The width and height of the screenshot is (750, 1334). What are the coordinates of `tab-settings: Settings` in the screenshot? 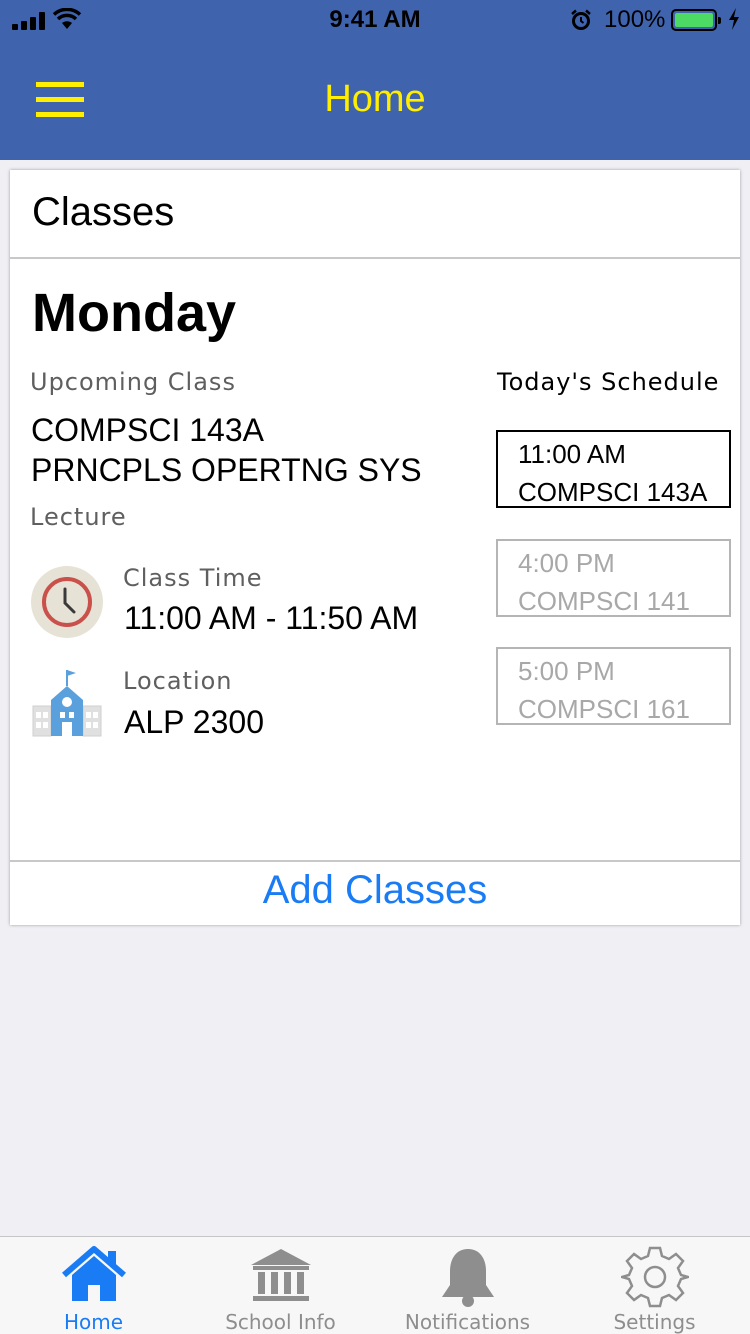 It's located at (654, 1285).